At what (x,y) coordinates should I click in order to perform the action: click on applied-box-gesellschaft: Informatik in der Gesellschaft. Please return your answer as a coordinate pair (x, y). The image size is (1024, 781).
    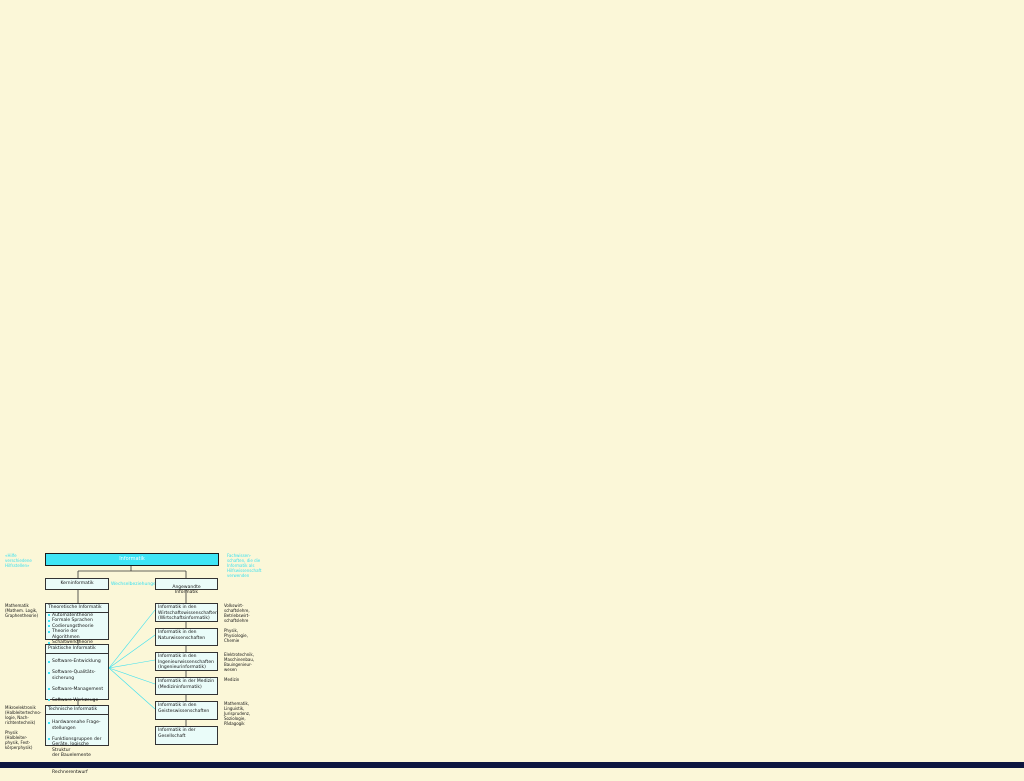
    Looking at the image, I should click on (186, 735).